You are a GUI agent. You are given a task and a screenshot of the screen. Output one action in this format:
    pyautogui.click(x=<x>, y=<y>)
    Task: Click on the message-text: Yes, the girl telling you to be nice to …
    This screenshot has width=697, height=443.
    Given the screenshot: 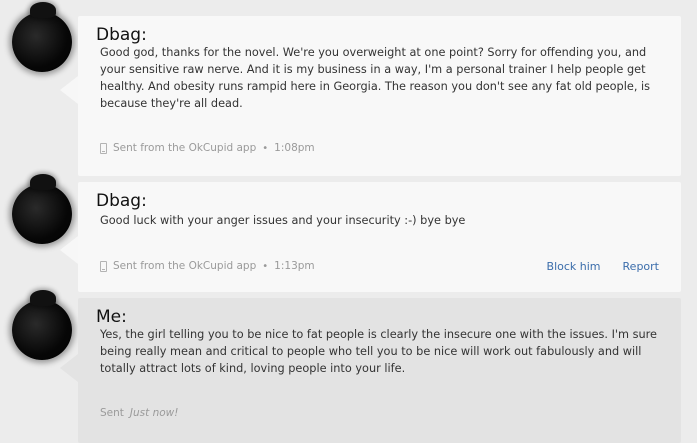 What is the action you would take?
    pyautogui.click(x=379, y=351)
    